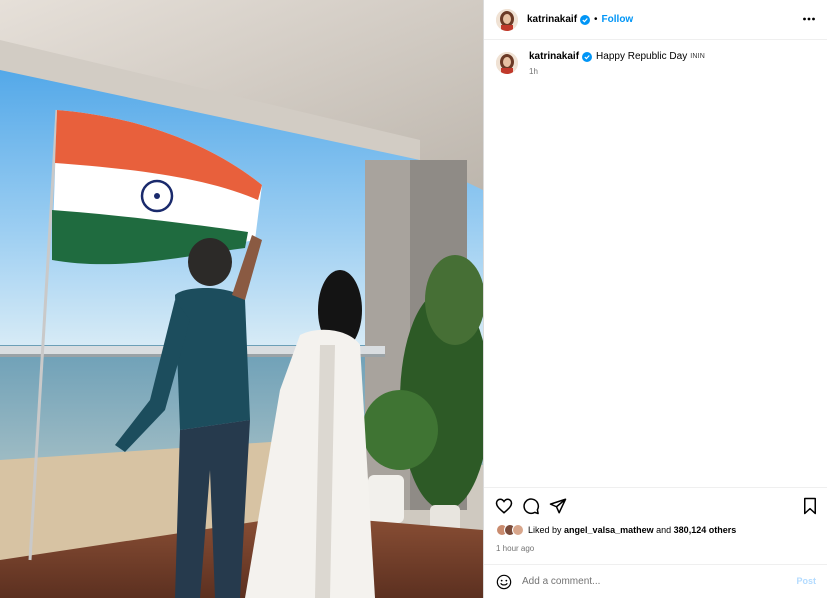 Image resolution: width=827 pixels, height=598 pixels. What do you see at coordinates (504, 506) in the screenshot?
I see `heart-icon` at bounding box center [504, 506].